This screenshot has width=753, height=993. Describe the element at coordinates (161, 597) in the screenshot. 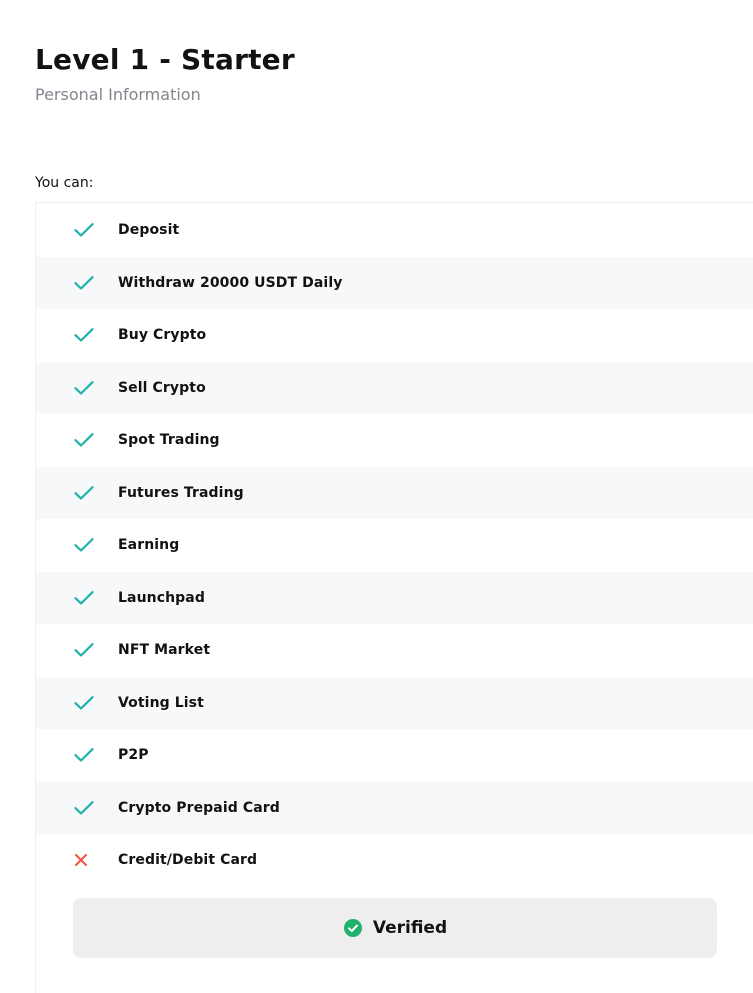

I see `feature-label: Launchpad` at that location.